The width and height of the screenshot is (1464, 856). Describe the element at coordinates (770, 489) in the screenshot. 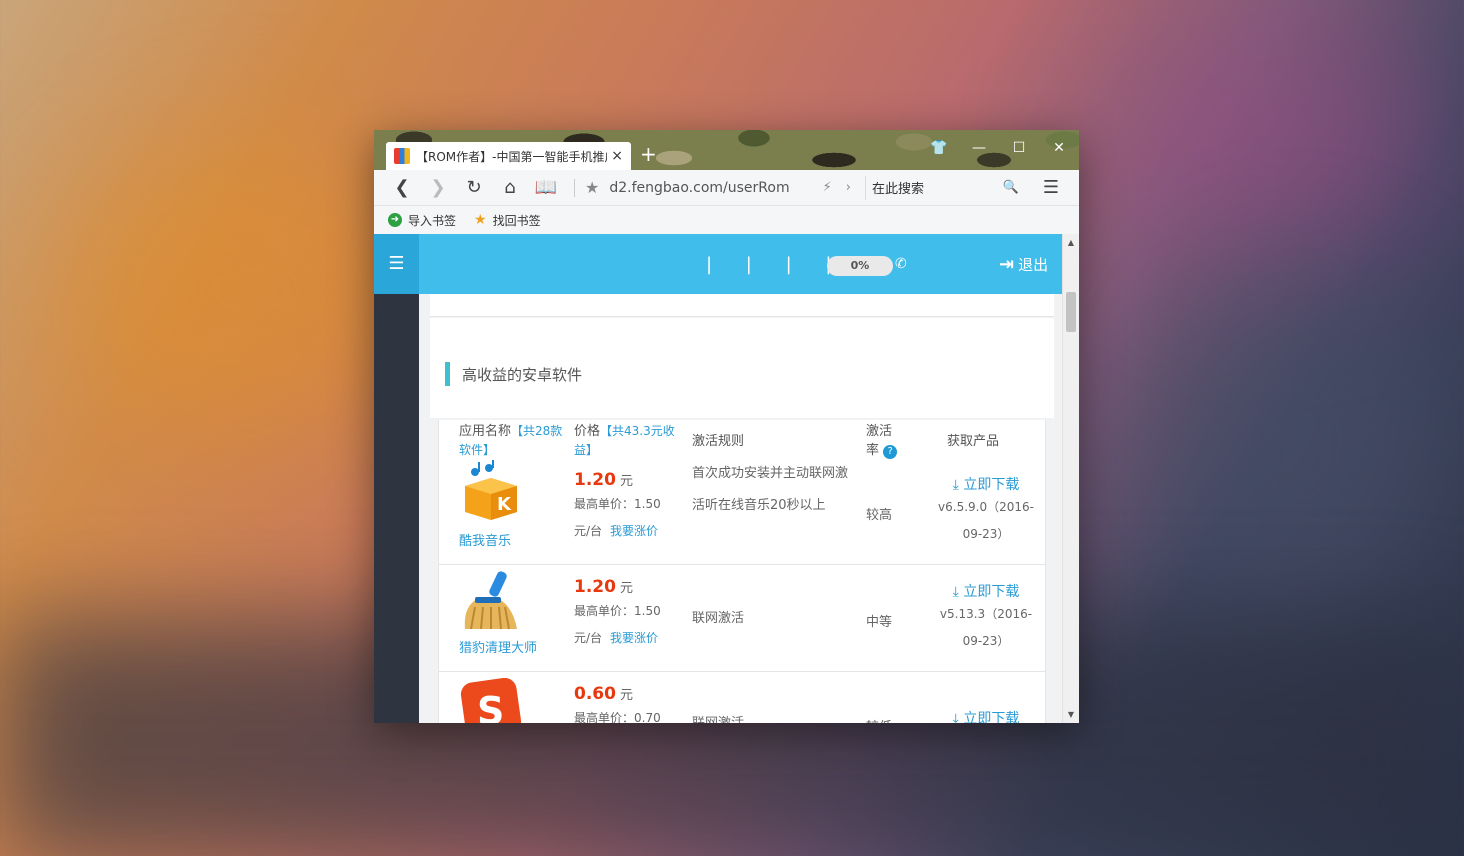

I see `activation-rule: 首次成功安装并主动联网激活听在线音乐20秒以上` at that location.